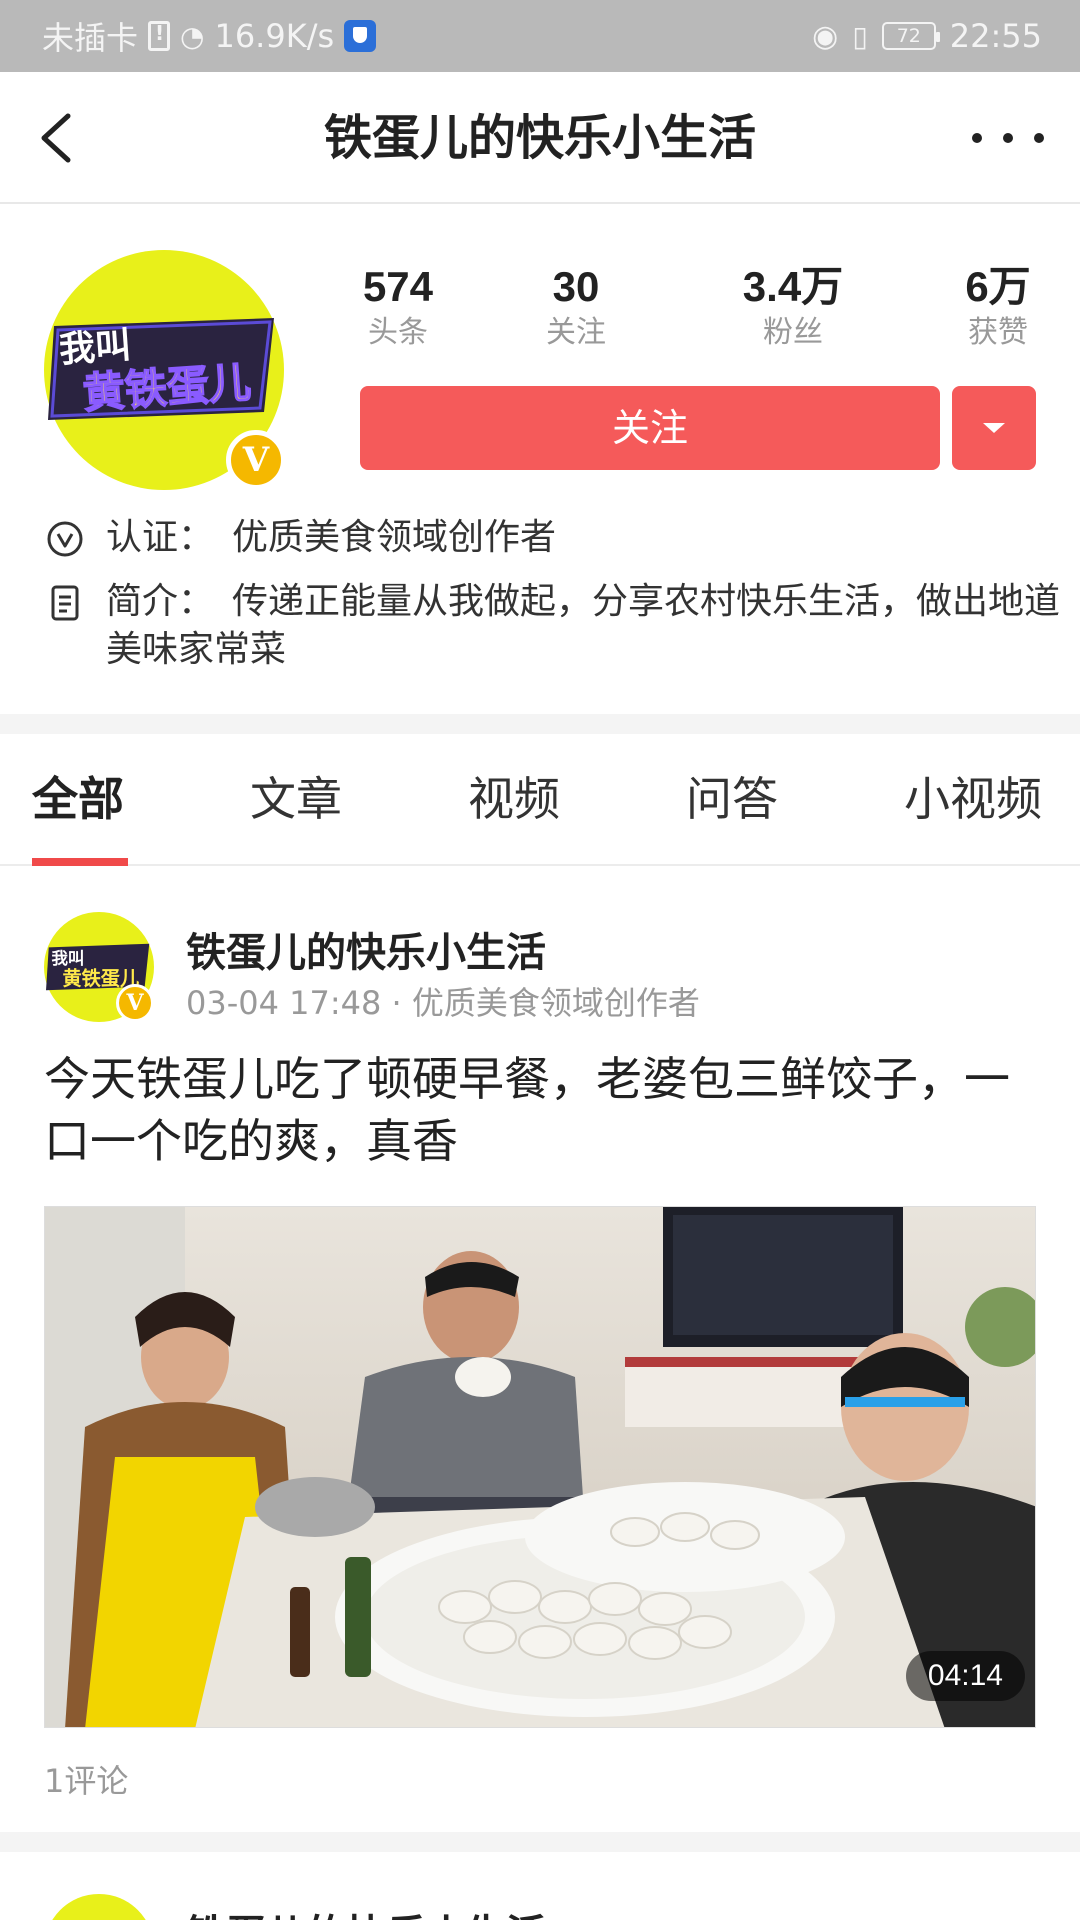 Image resolution: width=1080 pixels, height=1920 pixels. What do you see at coordinates (576, 286) in the screenshot?
I see `stat-value: 30` at bounding box center [576, 286].